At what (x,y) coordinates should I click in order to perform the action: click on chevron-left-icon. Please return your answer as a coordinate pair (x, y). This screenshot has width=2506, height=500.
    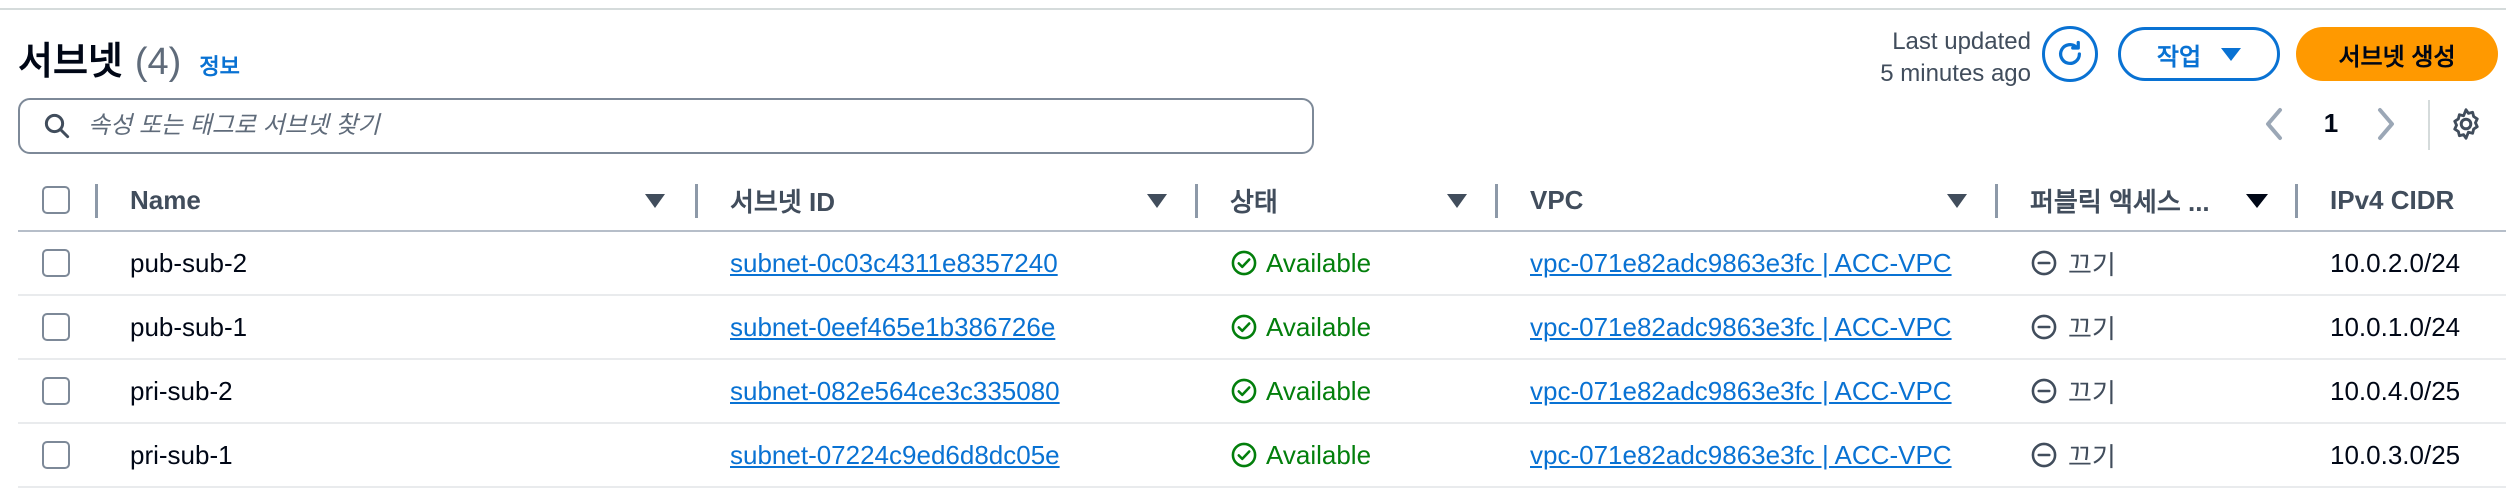
    Looking at the image, I should click on (2274, 124).